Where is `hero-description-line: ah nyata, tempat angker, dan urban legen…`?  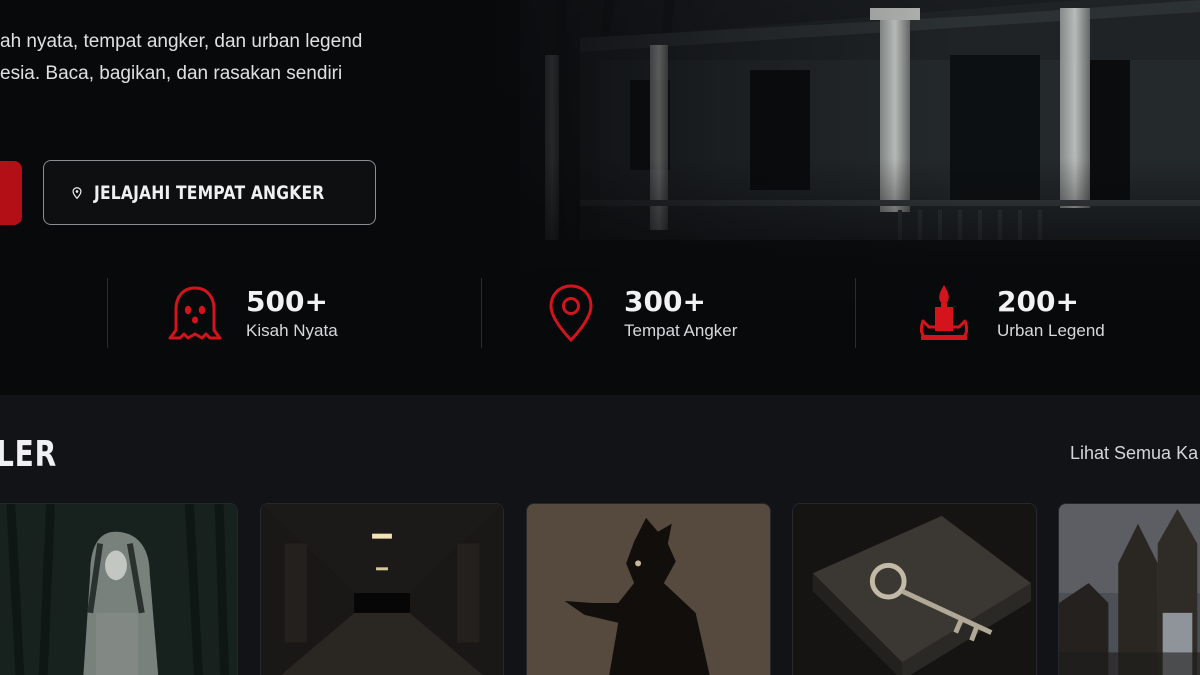
hero-description-line: ah nyata, tempat angker, dan urban legen… is located at coordinates (181, 41).